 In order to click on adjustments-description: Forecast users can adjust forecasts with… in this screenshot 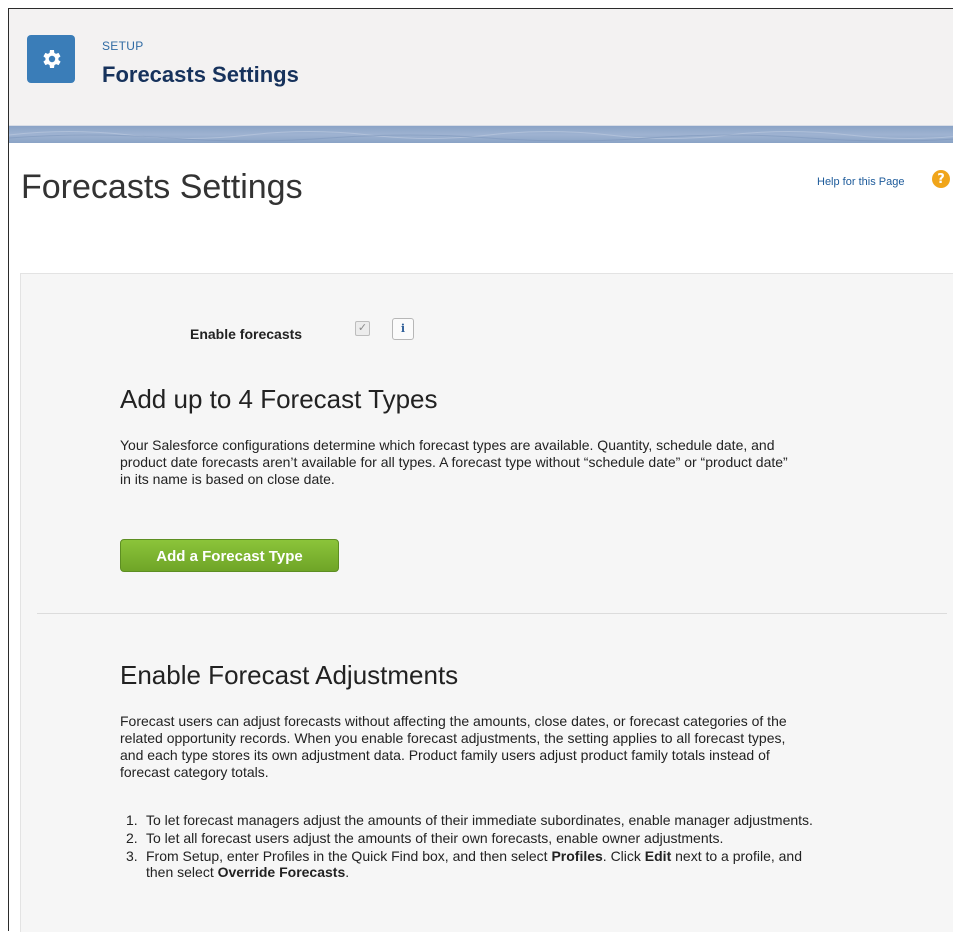, I will do `click(453, 746)`.